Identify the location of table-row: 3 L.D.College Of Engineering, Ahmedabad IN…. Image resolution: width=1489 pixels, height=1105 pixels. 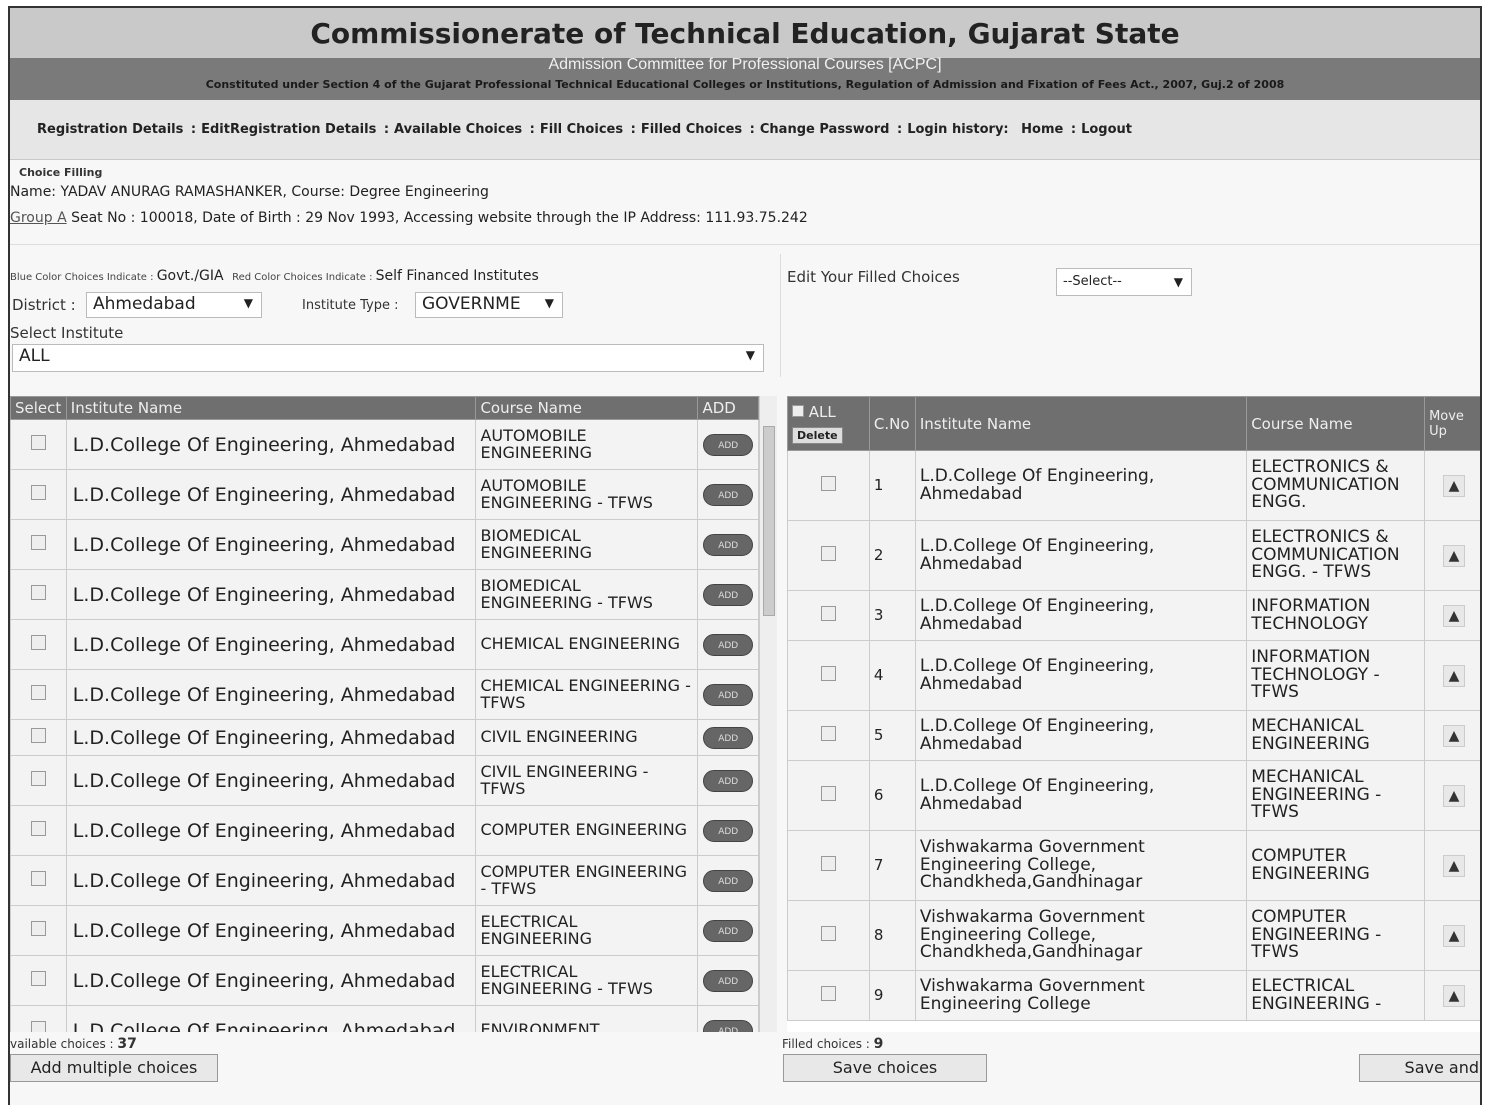
(1133, 615).